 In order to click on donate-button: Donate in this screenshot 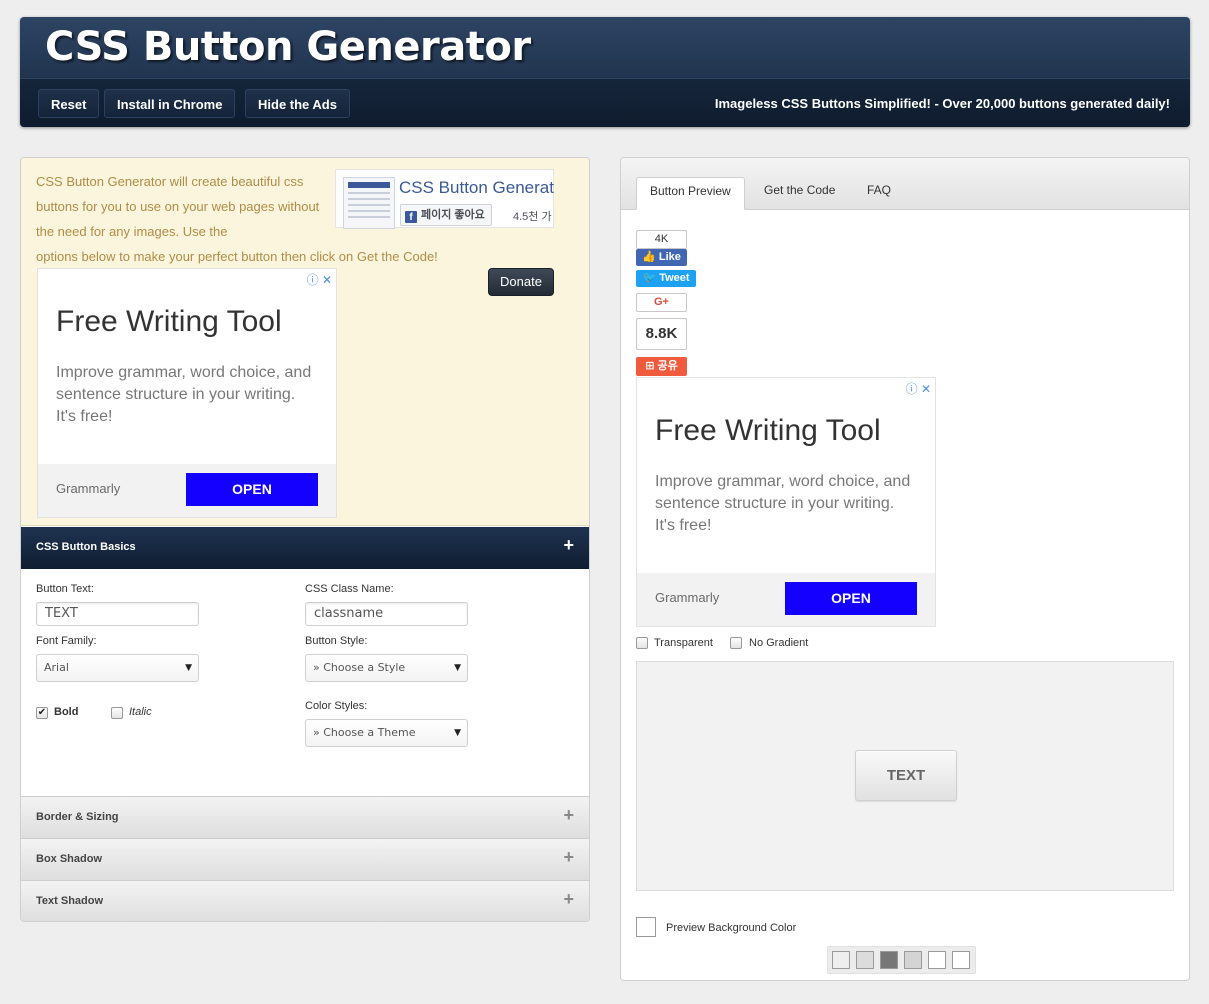, I will do `click(521, 282)`.